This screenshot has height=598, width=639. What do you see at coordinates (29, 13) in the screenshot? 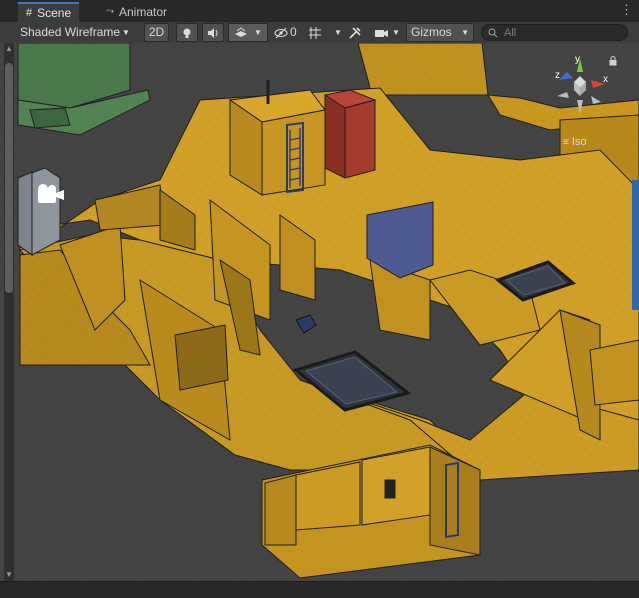
I see `grid-icon: #` at bounding box center [29, 13].